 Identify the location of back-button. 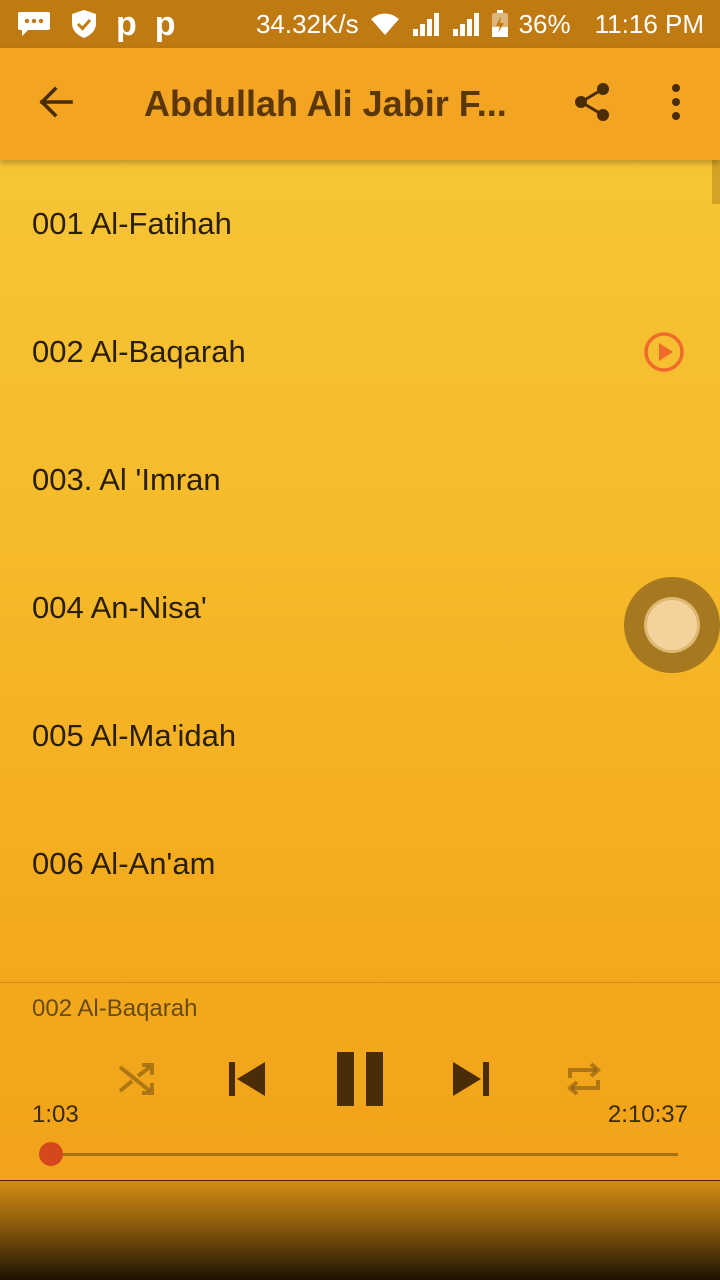
(56, 104).